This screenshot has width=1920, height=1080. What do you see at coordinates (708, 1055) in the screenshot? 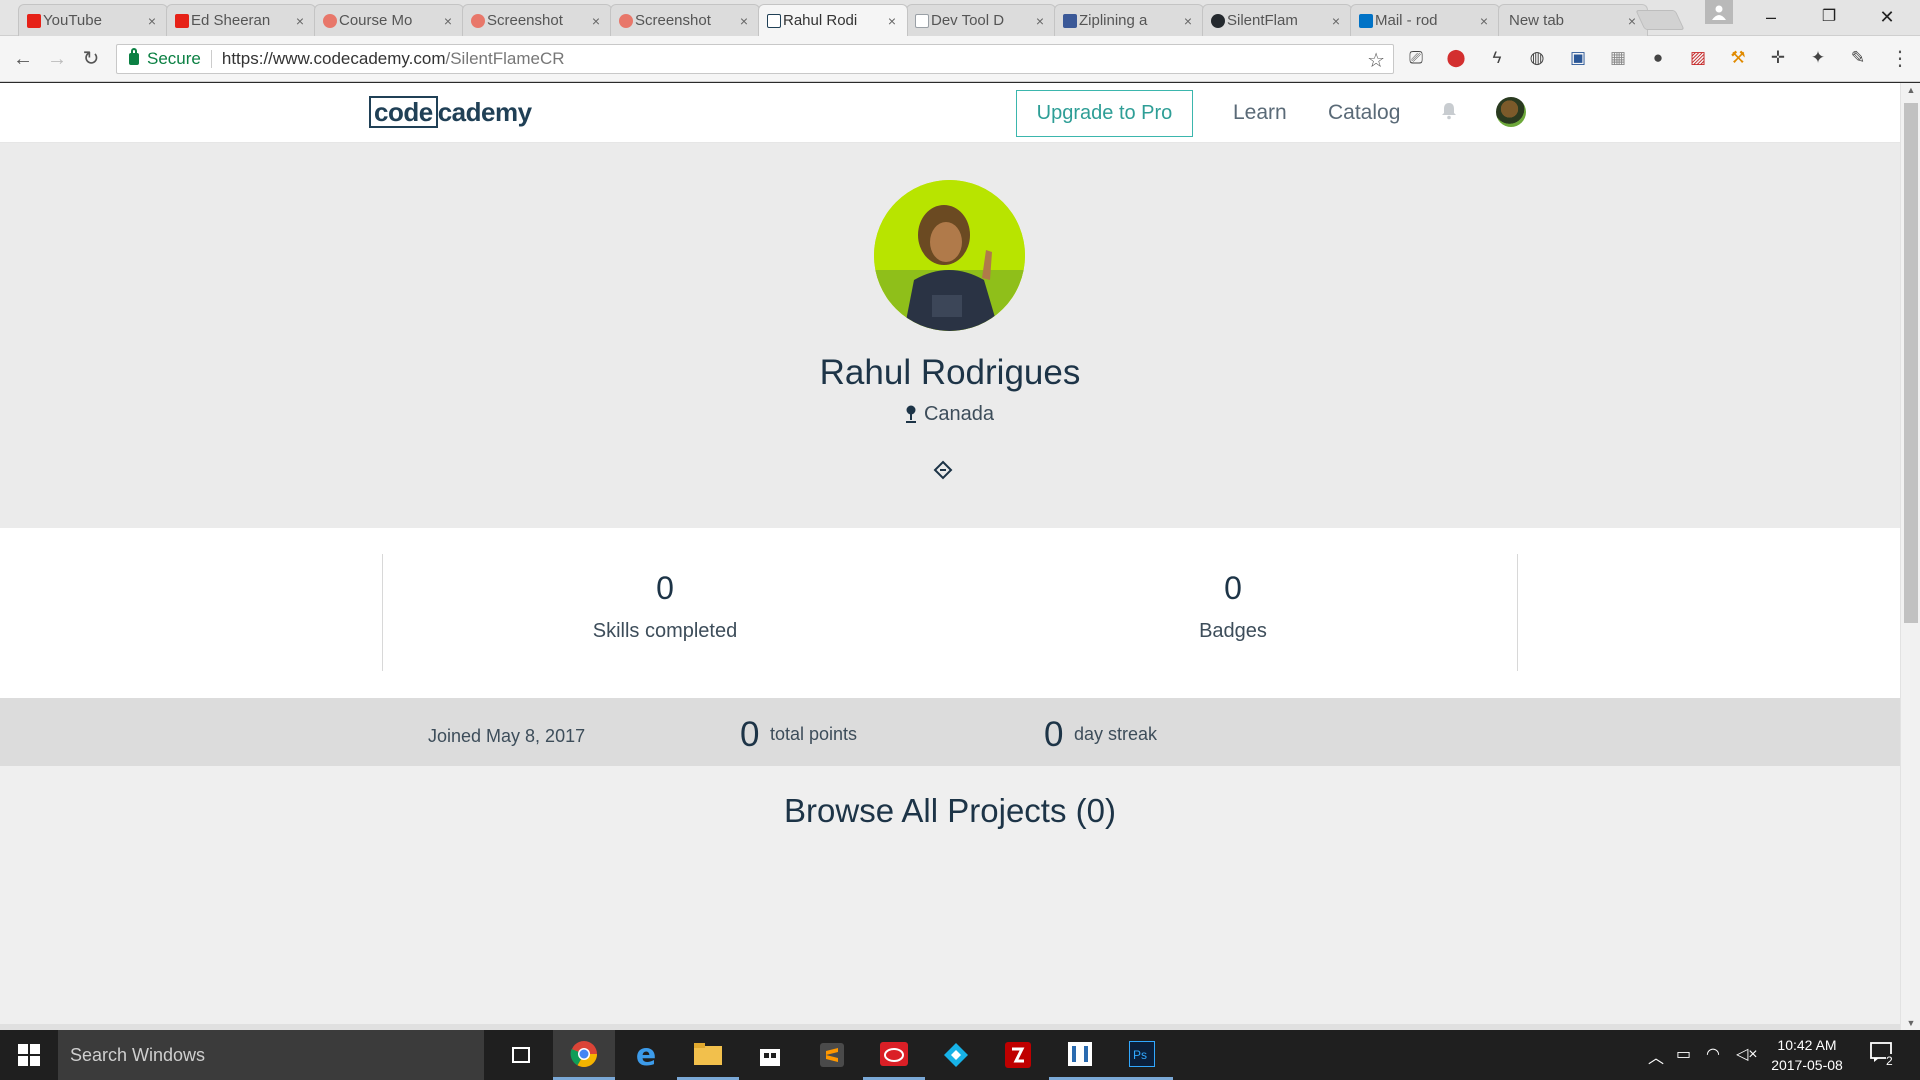
I see `file-explorer-icon` at bounding box center [708, 1055].